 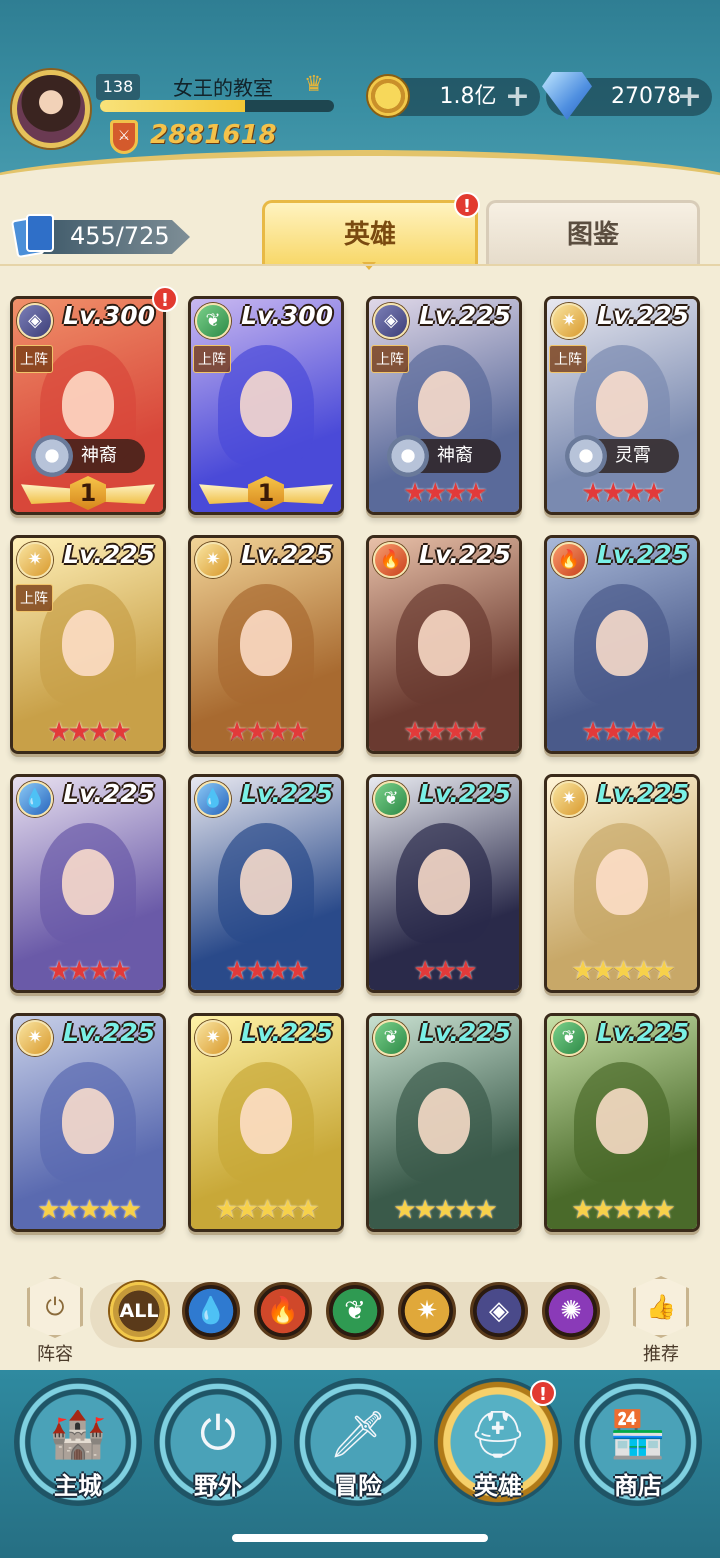 I want to click on tab-codex: 图鉴, so click(x=593, y=232).